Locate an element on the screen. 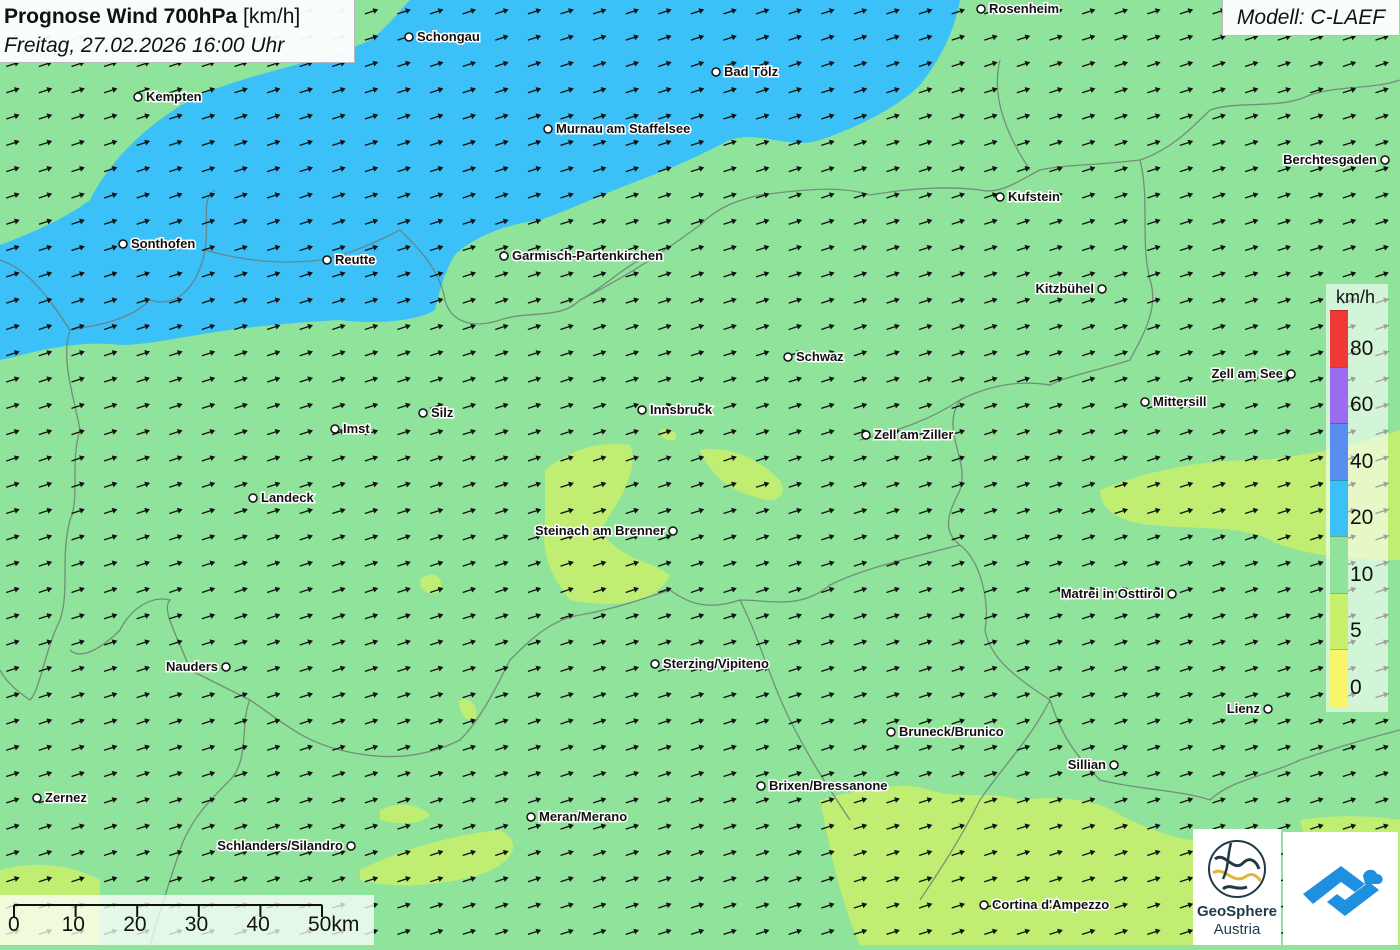 This screenshot has height=950, width=1400. city-label: Cortina d'Ampezzo is located at coordinates (1050, 904).